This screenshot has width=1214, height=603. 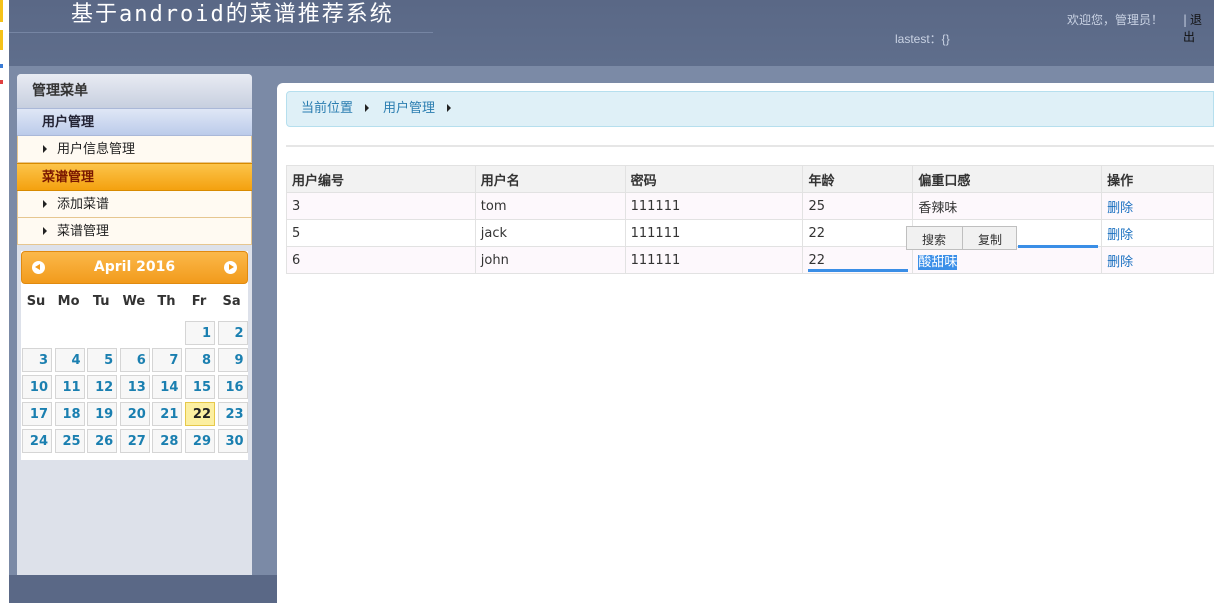 I want to click on calendar-day: 28, so click(x=167, y=441).